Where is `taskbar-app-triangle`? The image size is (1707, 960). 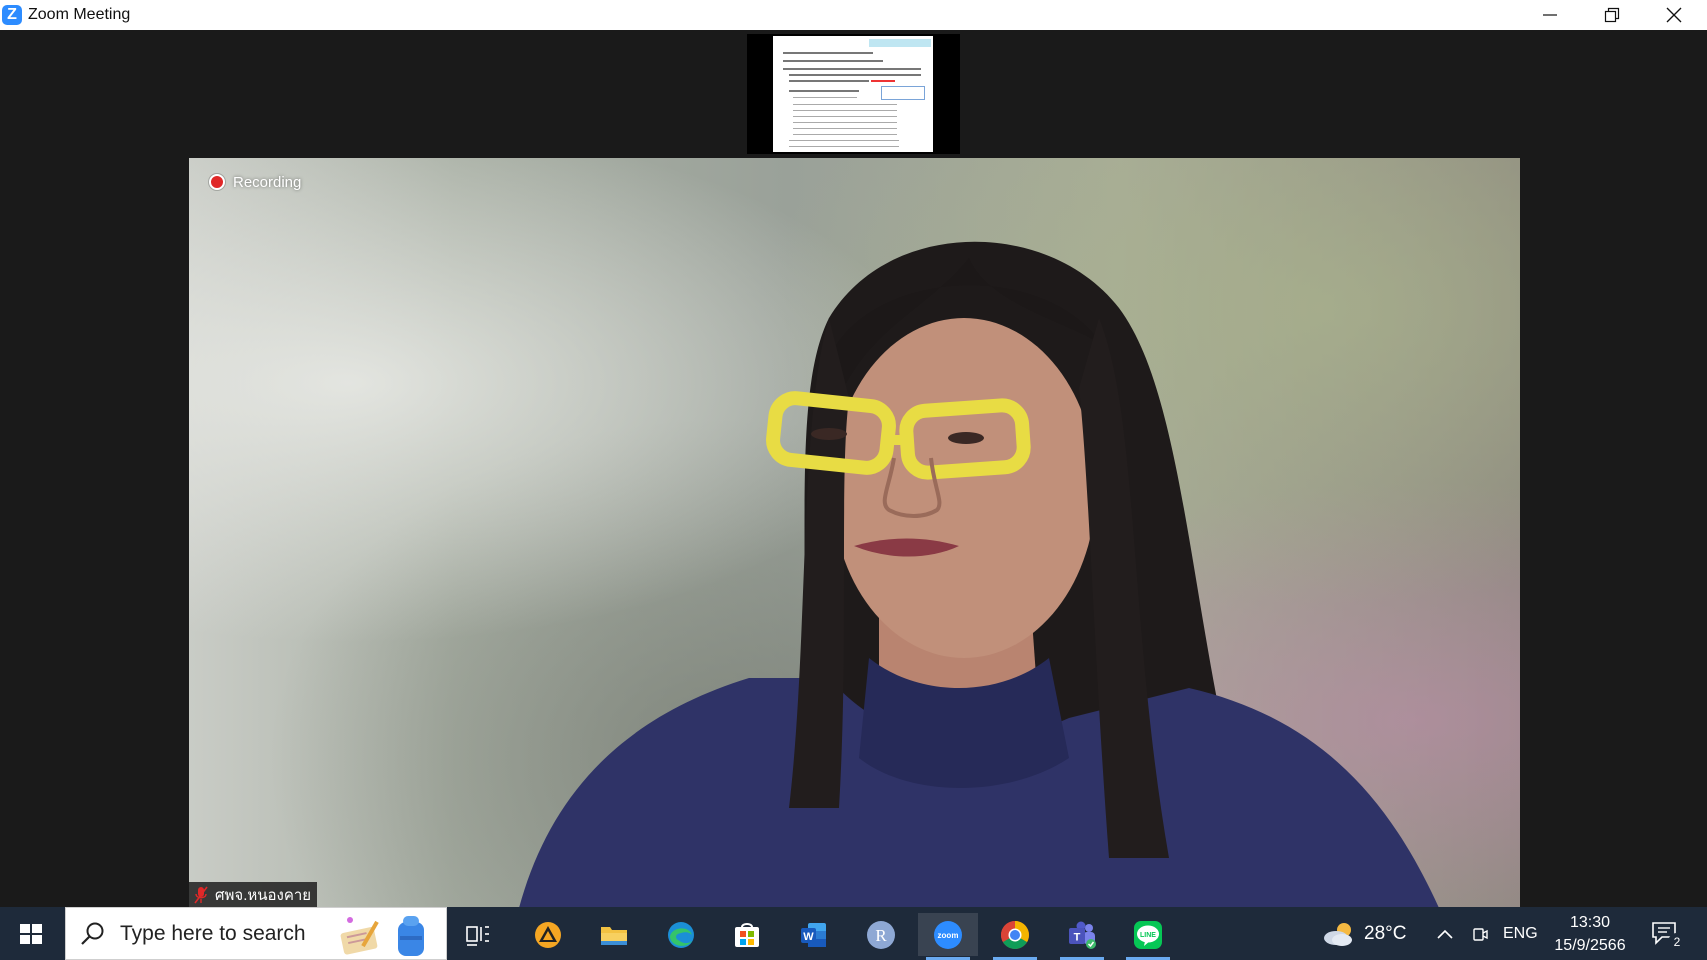 taskbar-app-triangle is located at coordinates (548, 934).